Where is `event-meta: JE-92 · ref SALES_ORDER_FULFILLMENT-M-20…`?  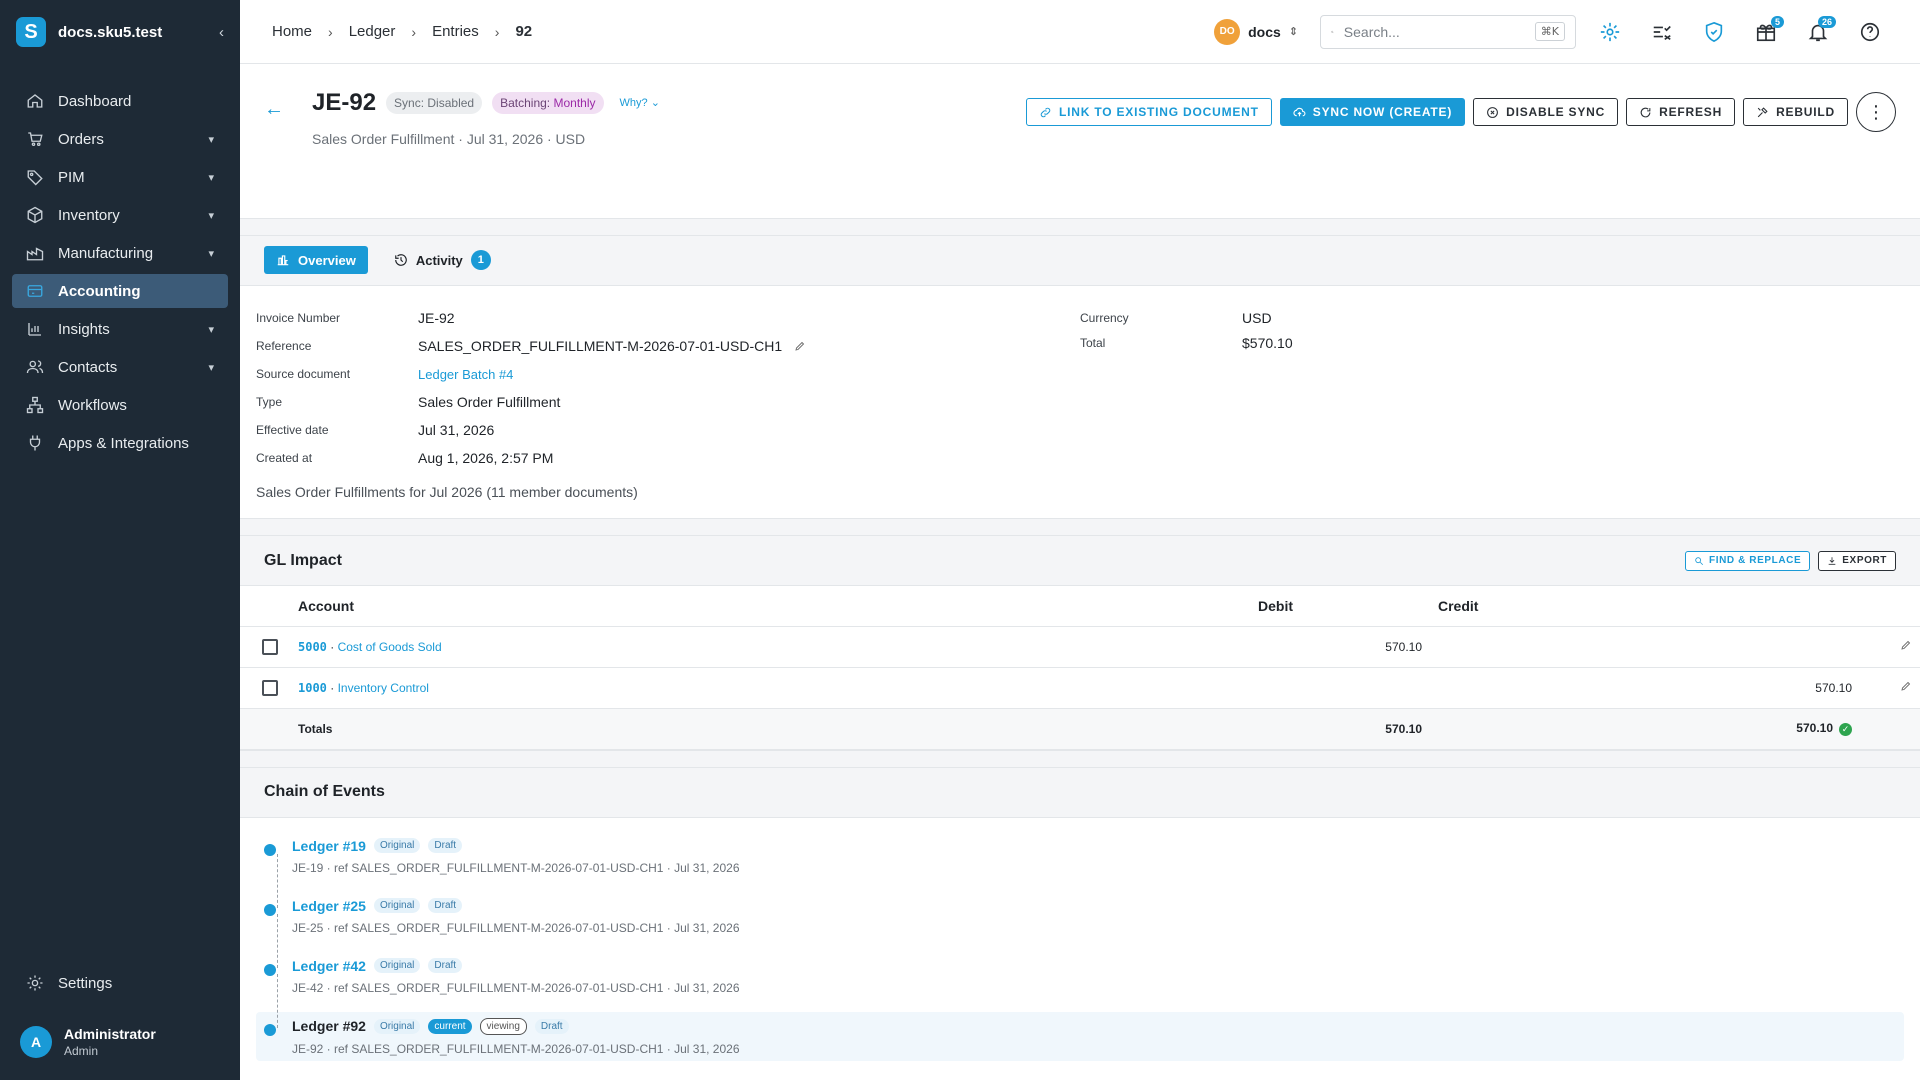
event-meta: JE-92 · ref SALES_ORDER_FULFILLMENT-M-20… is located at coordinates (516, 1048).